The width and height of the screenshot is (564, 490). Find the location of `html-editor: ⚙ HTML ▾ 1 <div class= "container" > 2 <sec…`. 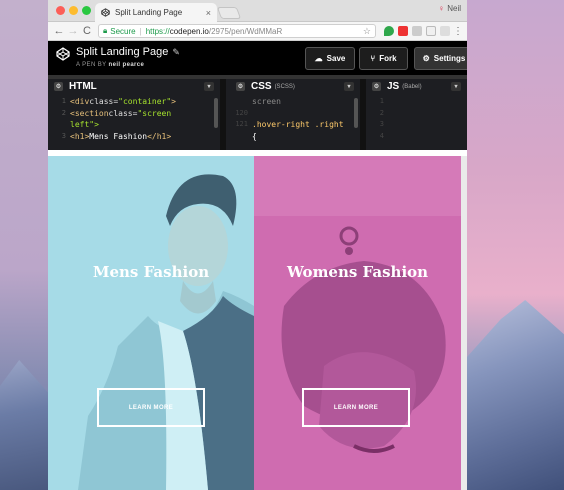

html-editor: ⚙ HTML ▾ 1 <div class= "container" > 2 <sec… is located at coordinates (134, 114).